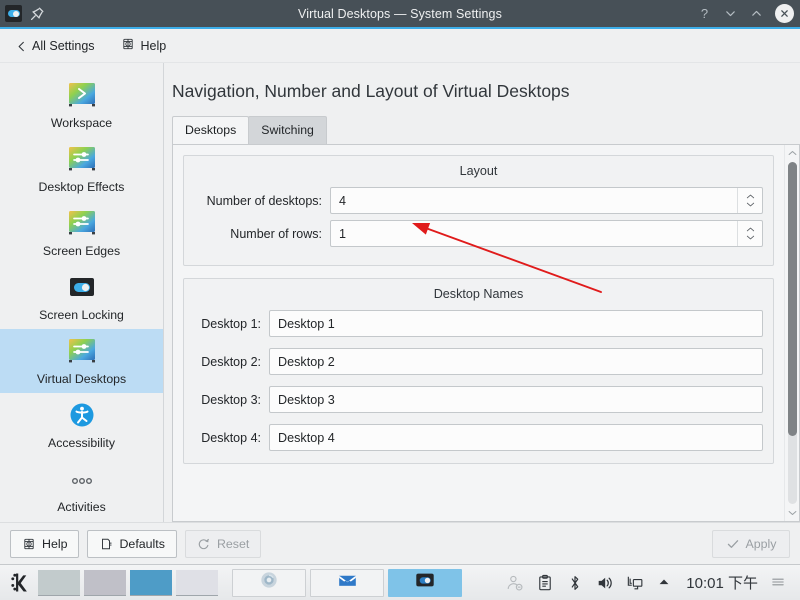  What do you see at coordinates (516, 323) in the screenshot?
I see `desktop-1-input: Desktop 1` at bounding box center [516, 323].